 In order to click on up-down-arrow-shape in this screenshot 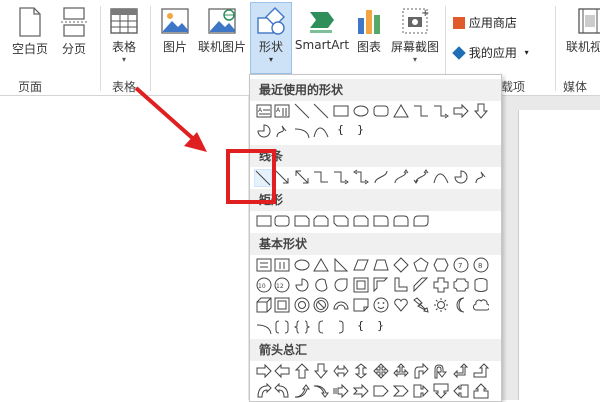, I will do `click(361, 371)`.